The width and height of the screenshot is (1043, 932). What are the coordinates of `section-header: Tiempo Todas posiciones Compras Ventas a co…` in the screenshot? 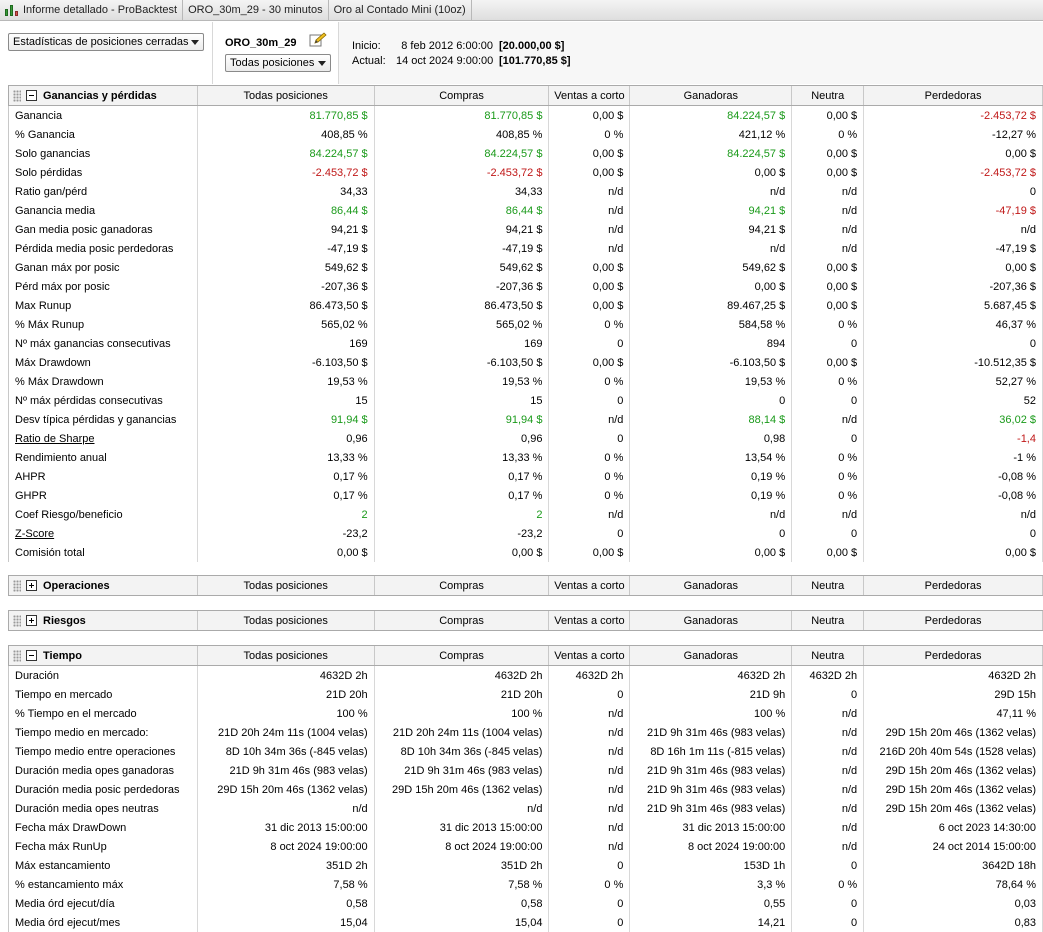 It's located at (525, 655).